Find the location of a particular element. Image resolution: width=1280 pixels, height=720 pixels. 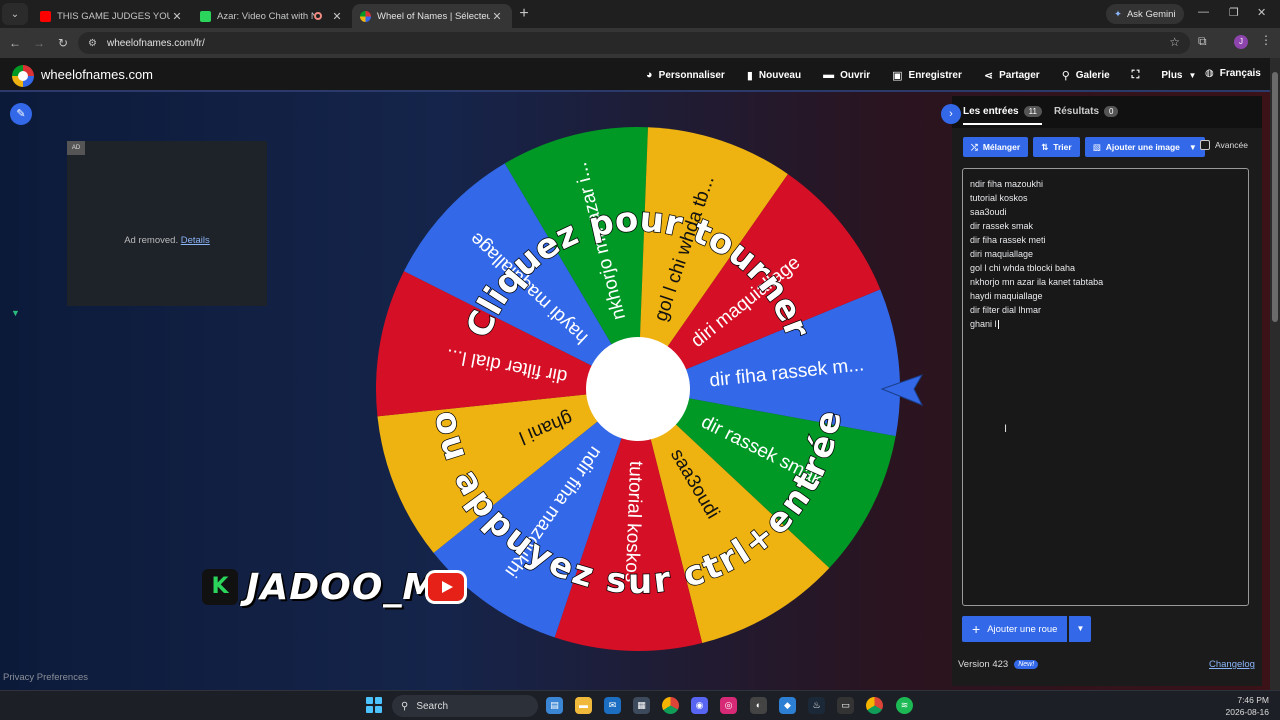

mail-icon: ✉ is located at coordinates (612, 705).